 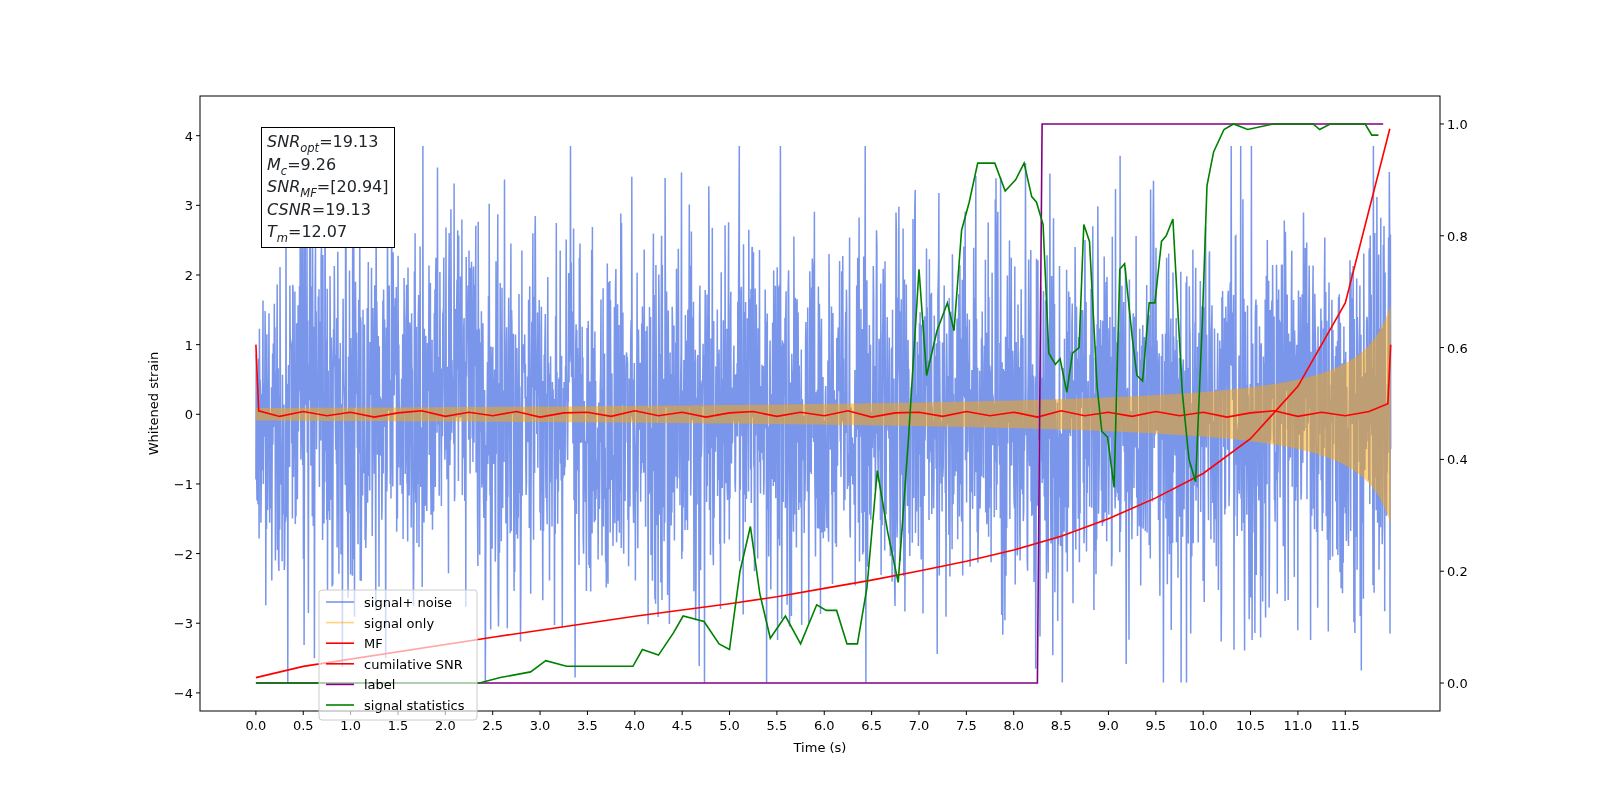 What do you see at coordinates (1203, 725) in the screenshot?
I see `x-tick-label: 10.0` at bounding box center [1203, 725].